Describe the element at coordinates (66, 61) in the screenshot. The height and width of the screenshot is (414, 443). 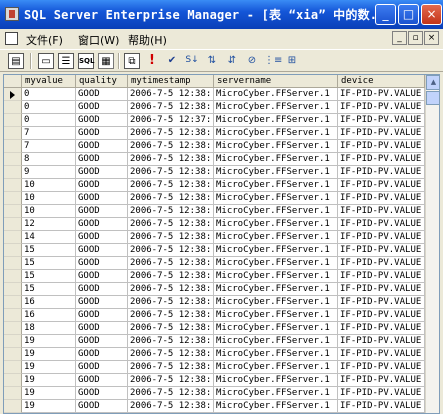
I see `show-grid-icon: ☰` at that location.